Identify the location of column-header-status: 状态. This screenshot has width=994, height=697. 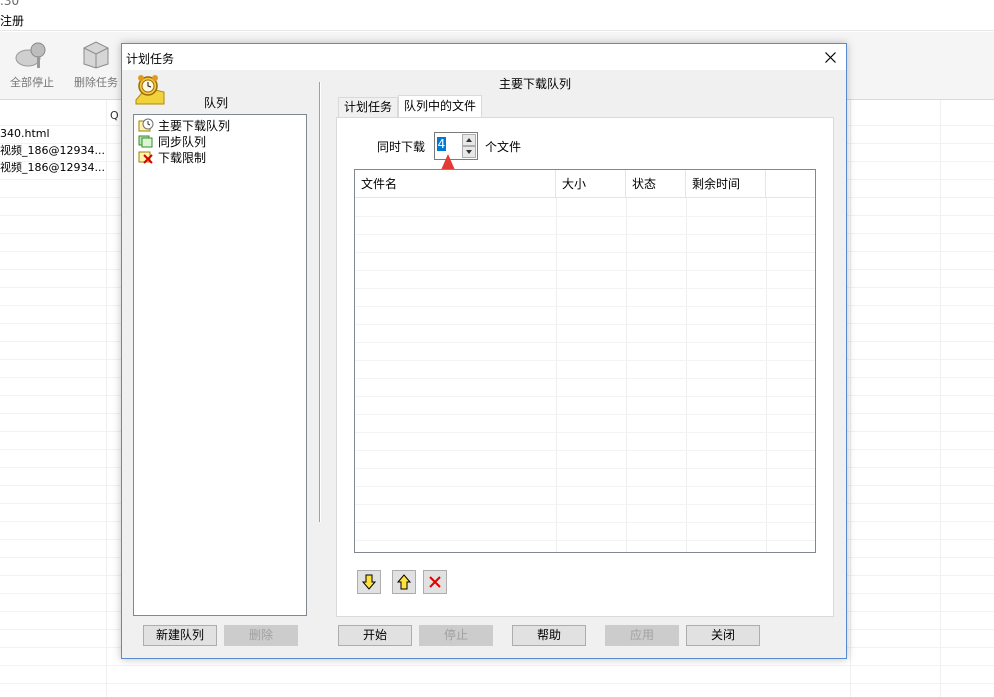
(656, 184).